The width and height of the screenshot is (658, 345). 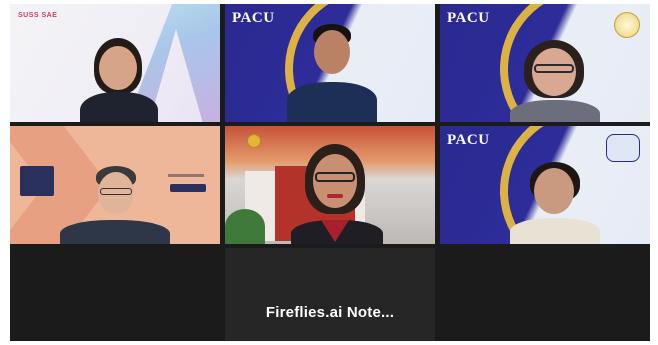 What do you see at coordinates (245, 226) in the screenshot?
I see `background-tree` at bounding box center [245, 226].